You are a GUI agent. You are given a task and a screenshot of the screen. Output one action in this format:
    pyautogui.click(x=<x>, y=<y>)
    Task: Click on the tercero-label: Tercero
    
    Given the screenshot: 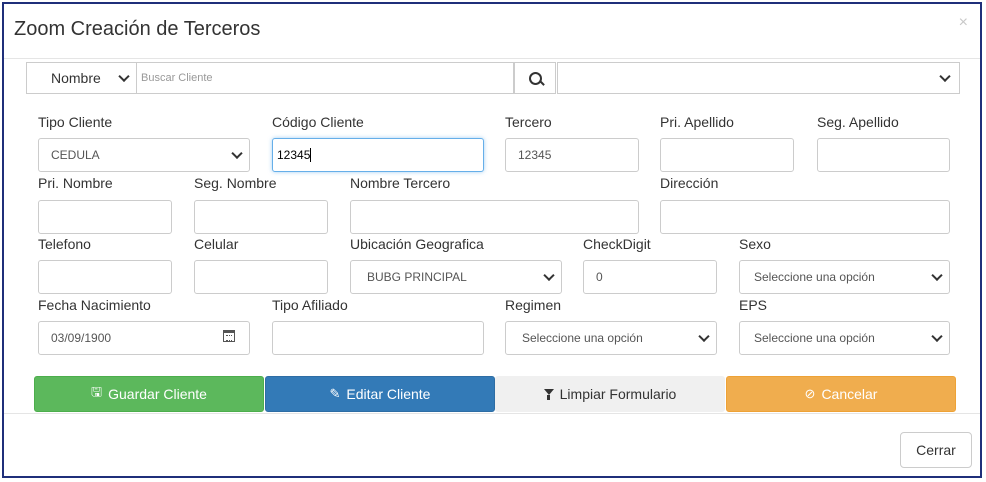 What is the action you would take?
    pyautogui.click(x=528, y=122)
    